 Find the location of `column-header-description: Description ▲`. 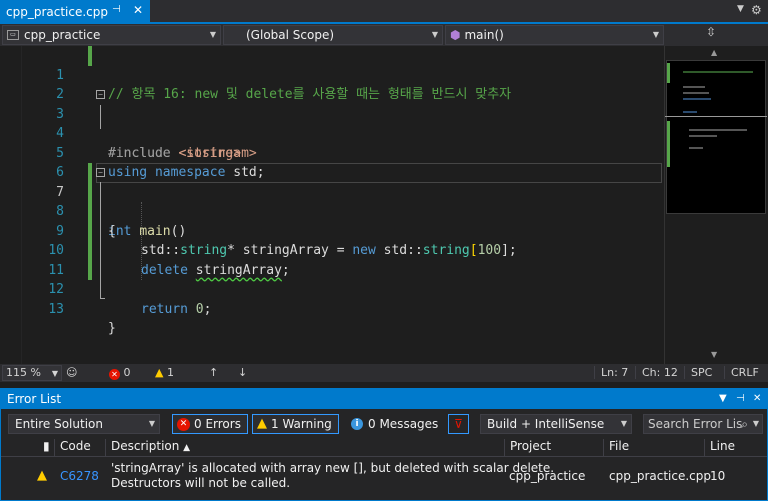

column-header-description: Description ▲ is located at coordinates (304, 448).